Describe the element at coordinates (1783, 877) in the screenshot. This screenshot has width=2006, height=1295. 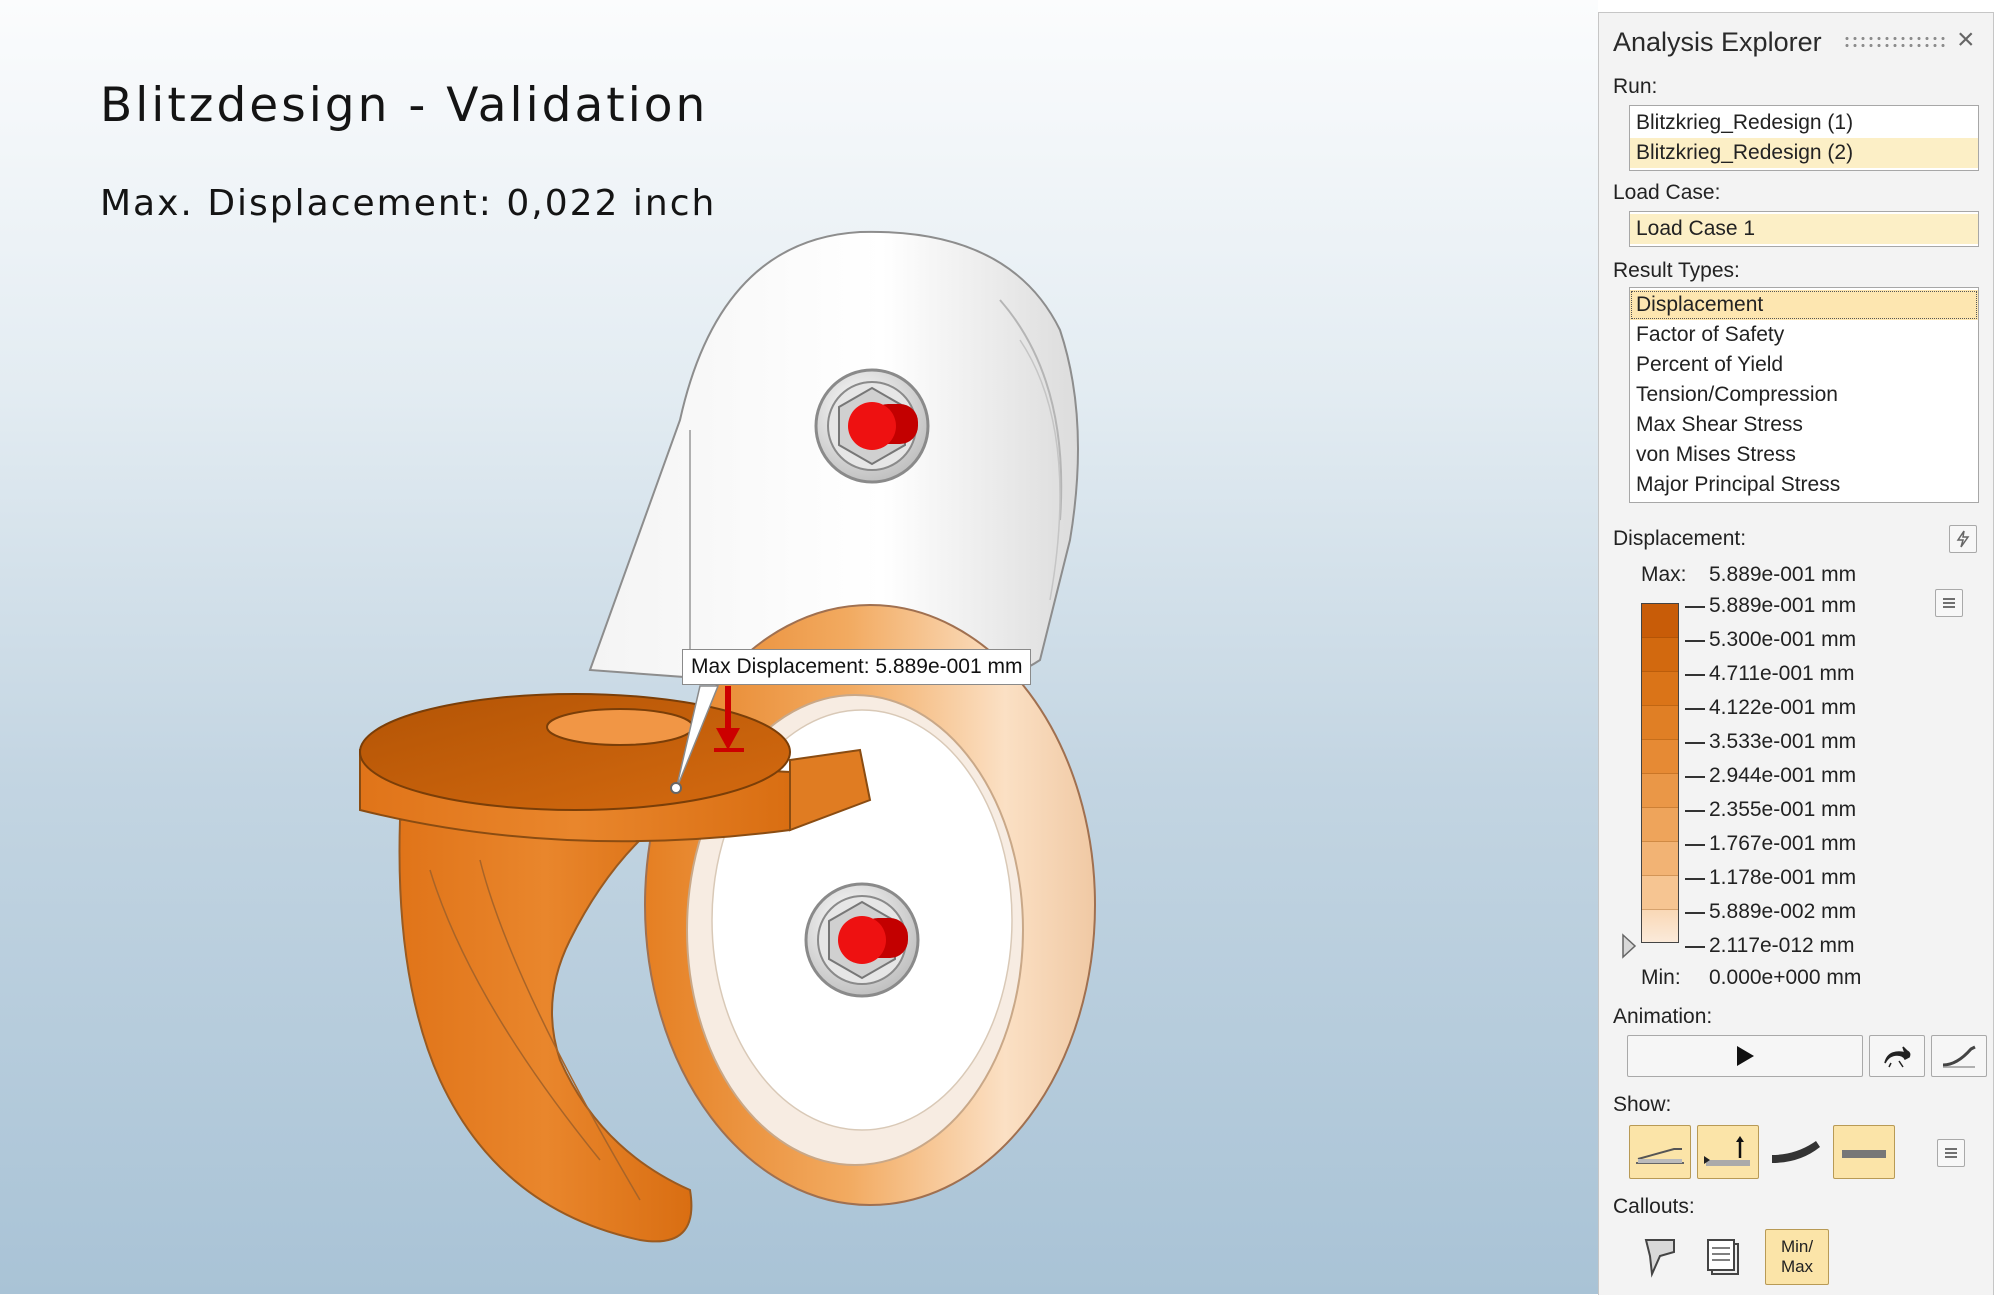
I see `legend-value: 1.178e-001 mm` at that location.